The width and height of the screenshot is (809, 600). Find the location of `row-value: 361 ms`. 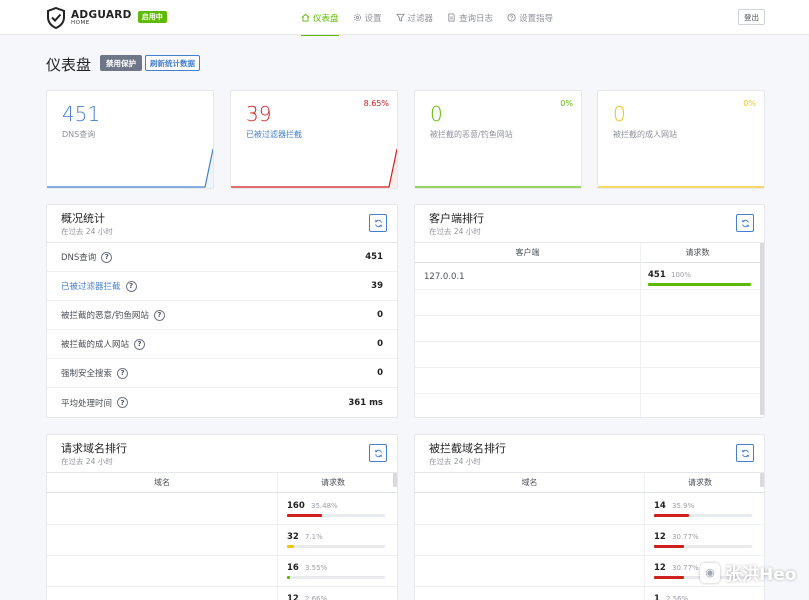

row-value: 361 ms is located at coordinates (365, 402).